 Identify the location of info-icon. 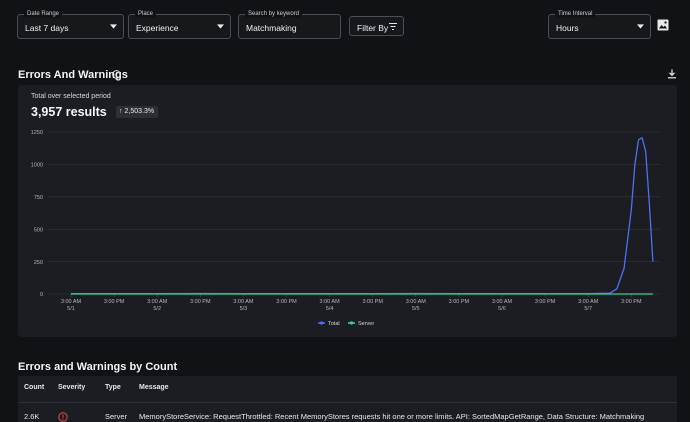
(116, 74).